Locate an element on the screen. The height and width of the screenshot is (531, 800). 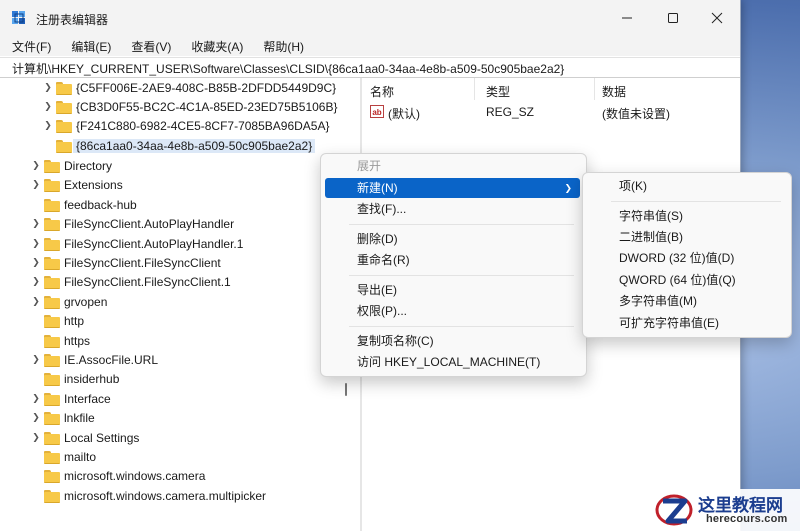
tree-item: ❯ FileSyncClient.FileSyncClient is located at coordinates (125, 262).